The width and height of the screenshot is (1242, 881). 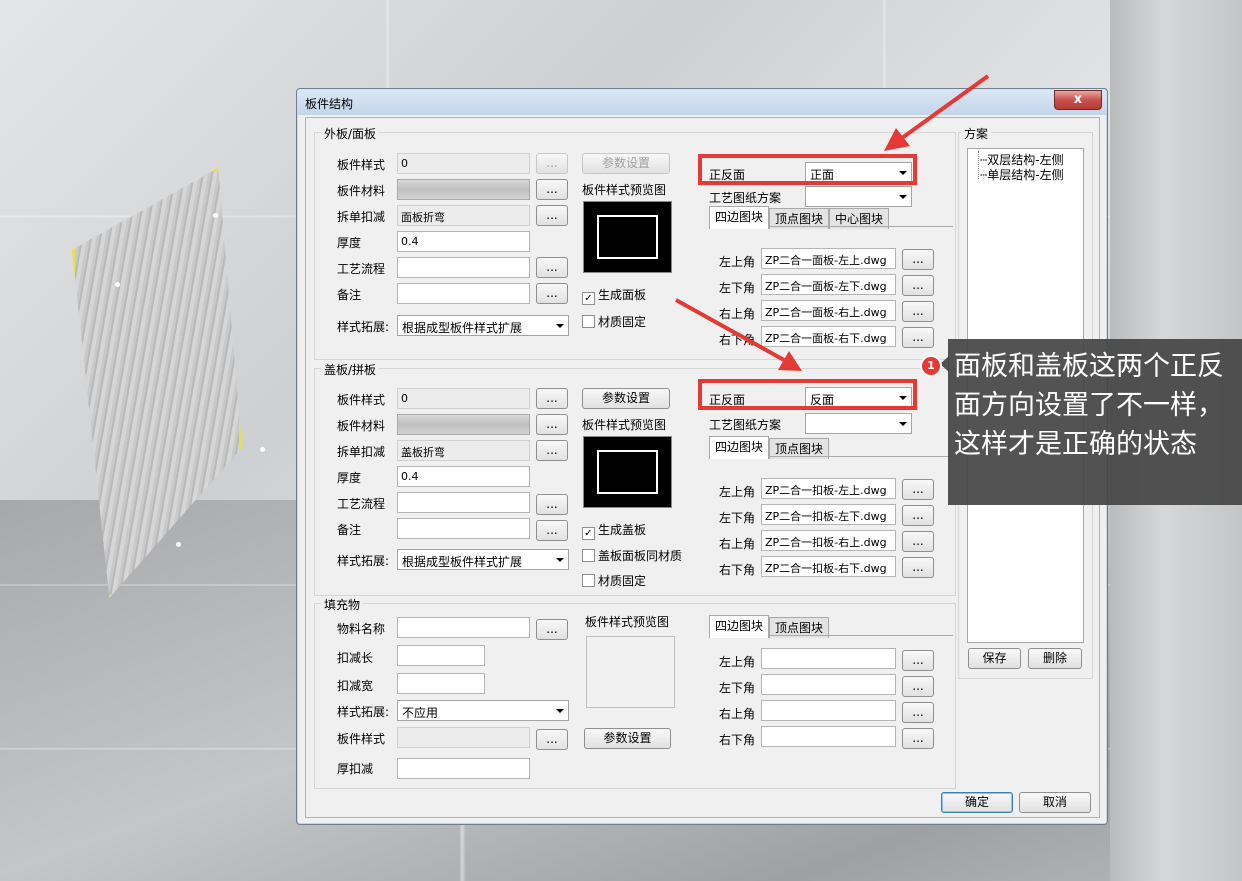 What do you see at coordinates (739, 447) in the screenshot?
I see `cover-tab-edge: 四边图块` at bounding box center [739, 447].